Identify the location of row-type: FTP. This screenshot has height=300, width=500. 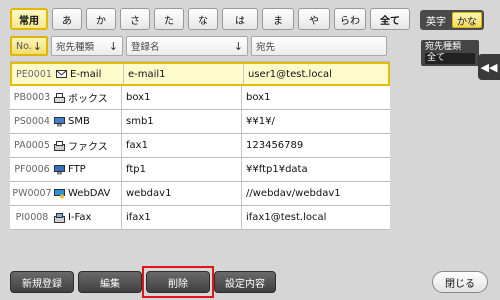
(88, 169).